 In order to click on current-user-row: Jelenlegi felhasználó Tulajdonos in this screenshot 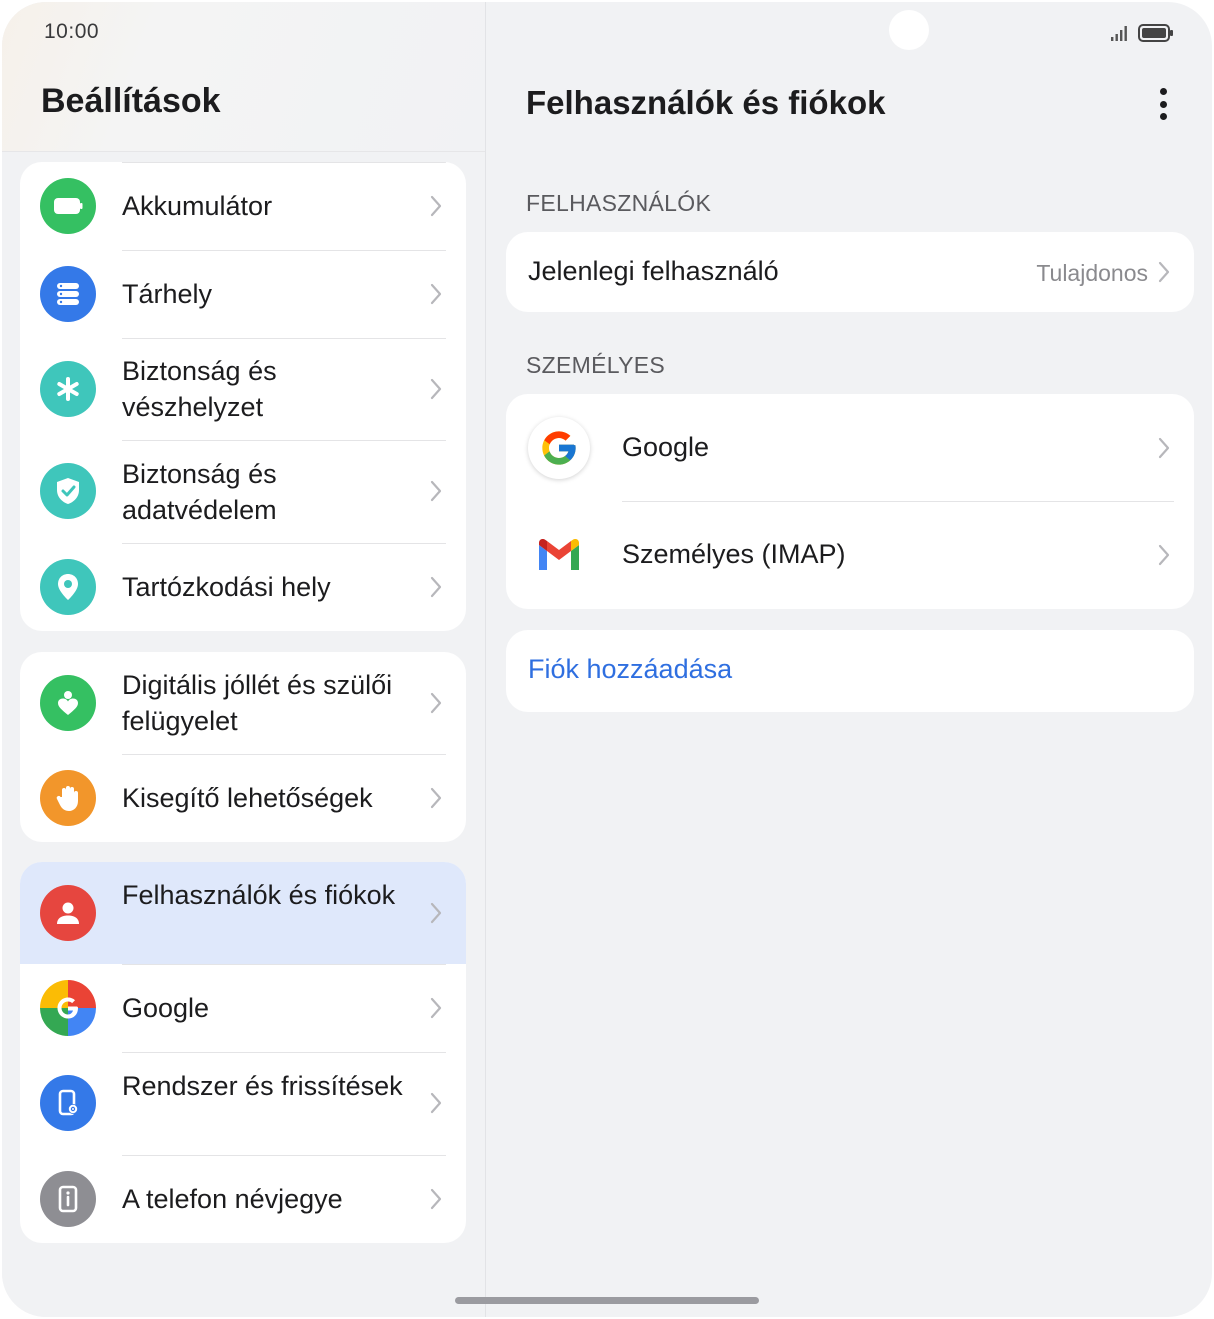, I will do `click(850, 272)`.